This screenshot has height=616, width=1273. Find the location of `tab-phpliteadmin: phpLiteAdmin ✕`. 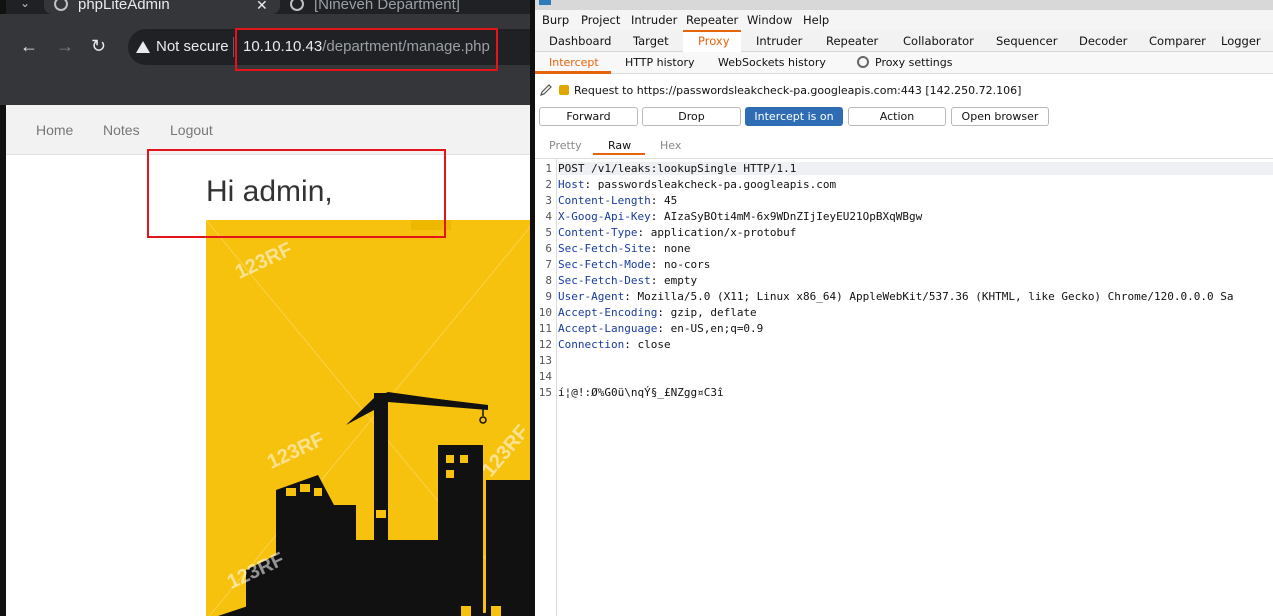

tab-phpliteadmin: phpLiteAdmin ✕ is located at coordinates (162, 7).